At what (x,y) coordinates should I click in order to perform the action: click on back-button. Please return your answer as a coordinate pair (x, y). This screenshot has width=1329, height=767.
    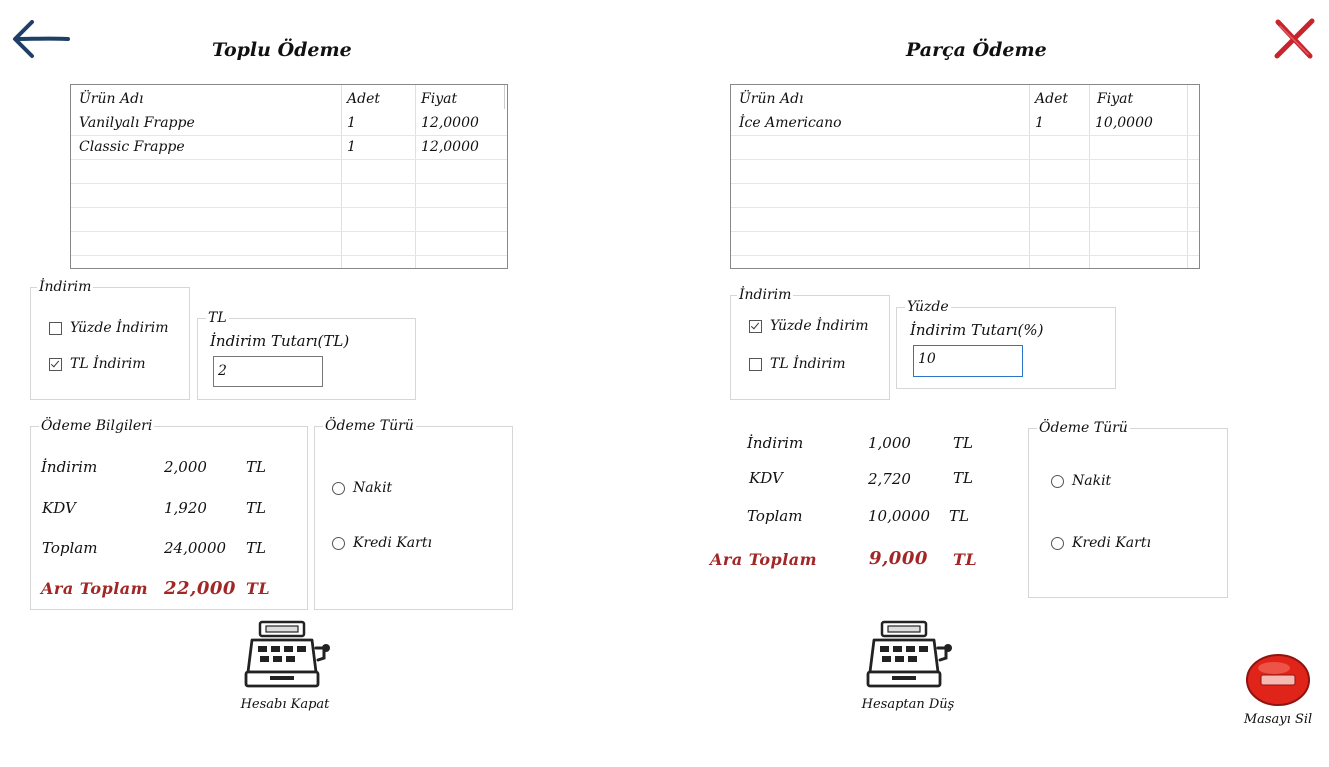
    Looking at the image, I should click on (41, 40).